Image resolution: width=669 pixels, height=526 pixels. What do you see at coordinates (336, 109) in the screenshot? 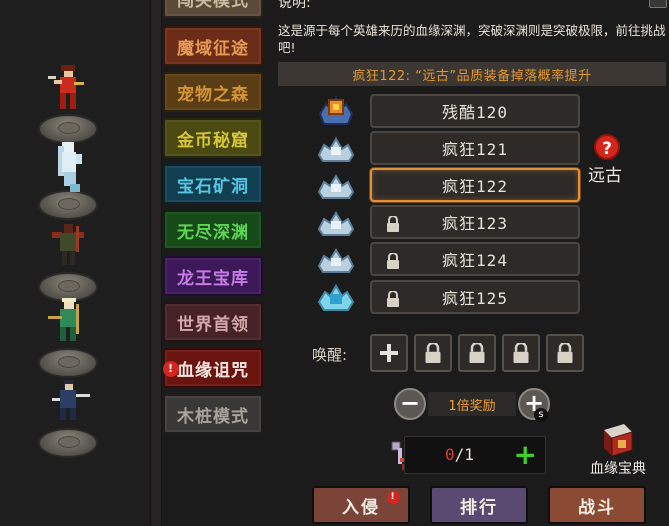
I see `crest-red-icon` at bounding box center [336, 109].